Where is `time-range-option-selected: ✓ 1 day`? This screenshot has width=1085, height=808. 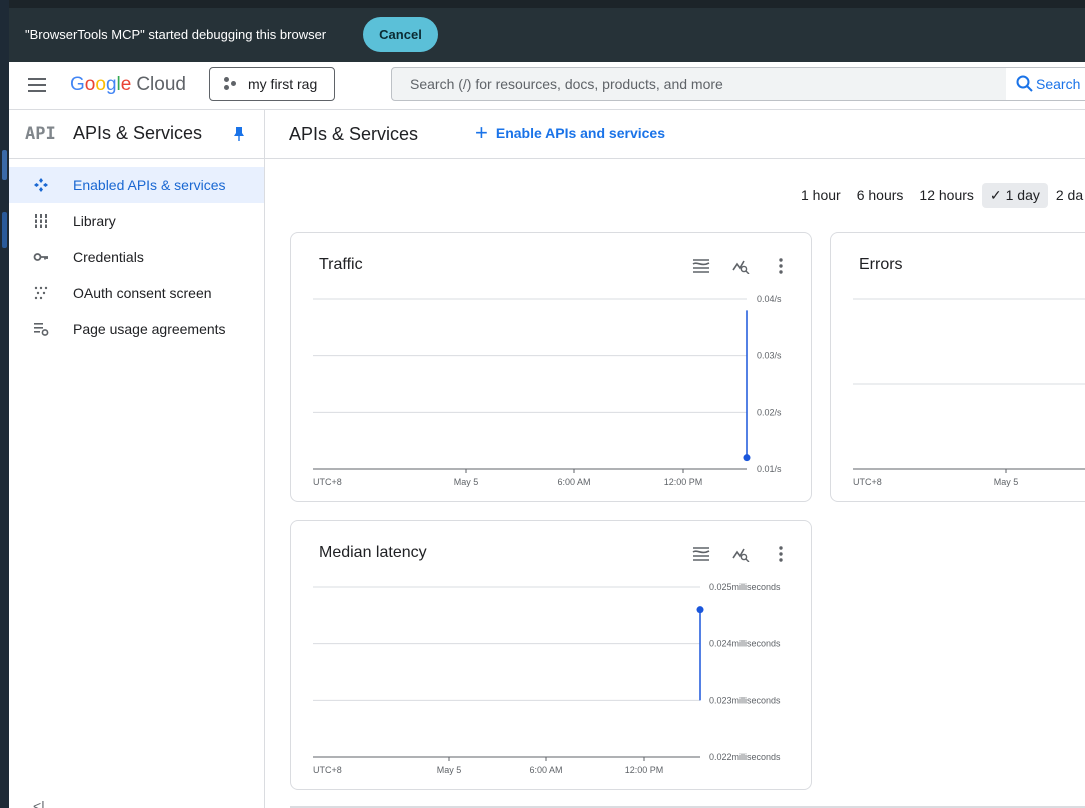
time-range-option-selected: ✓ 1 day is located at coordinates (1014, 195).